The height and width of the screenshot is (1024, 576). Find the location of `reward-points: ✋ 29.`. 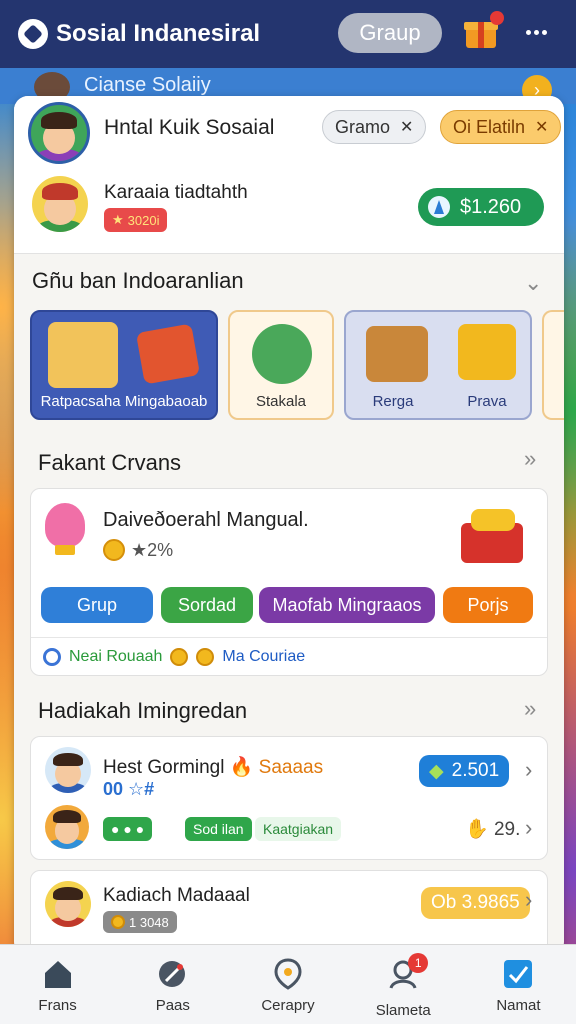

reward-points: ✋ 29. is located at coordinates (493, 829).